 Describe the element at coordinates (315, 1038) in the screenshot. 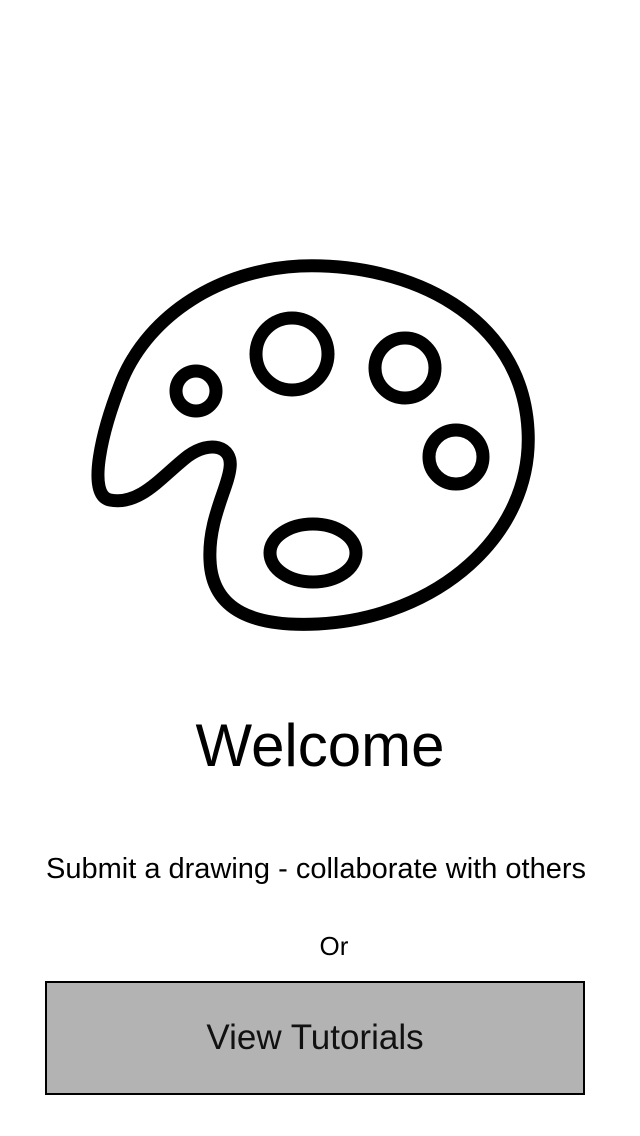

I see `view-tutorials-button: View Tutorials` at that location.